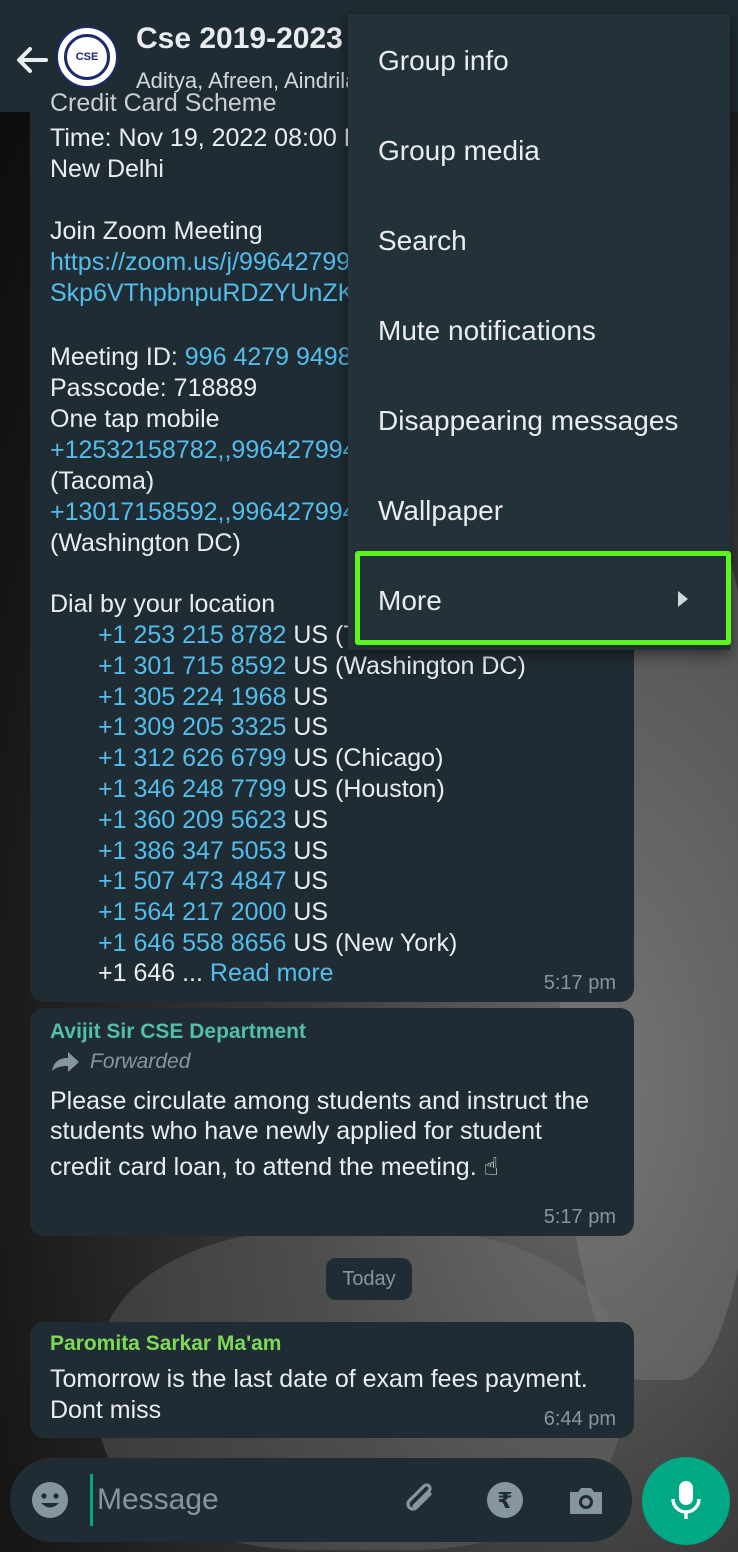  I want to click on dial-row: +1 312 626 6799 US (Chicago), so click(270, 758).